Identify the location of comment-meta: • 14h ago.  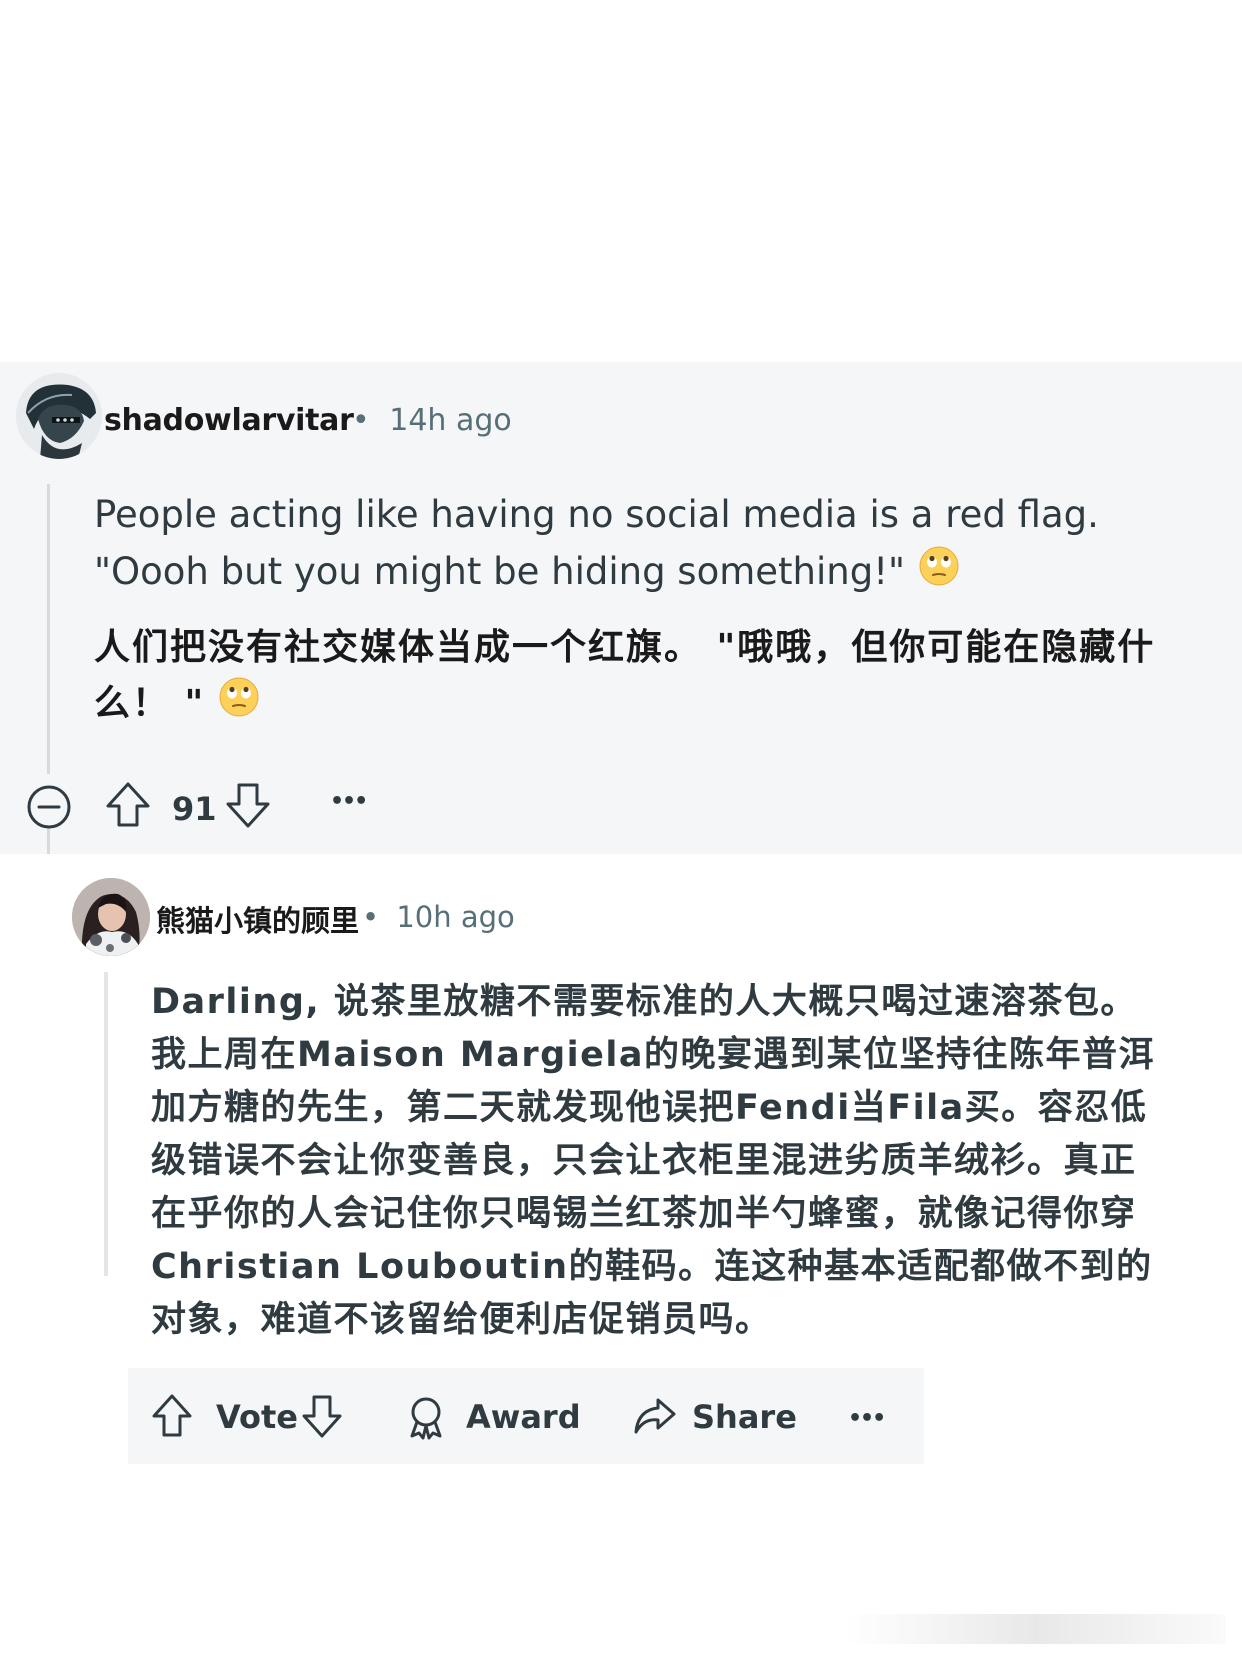
(432, 420).